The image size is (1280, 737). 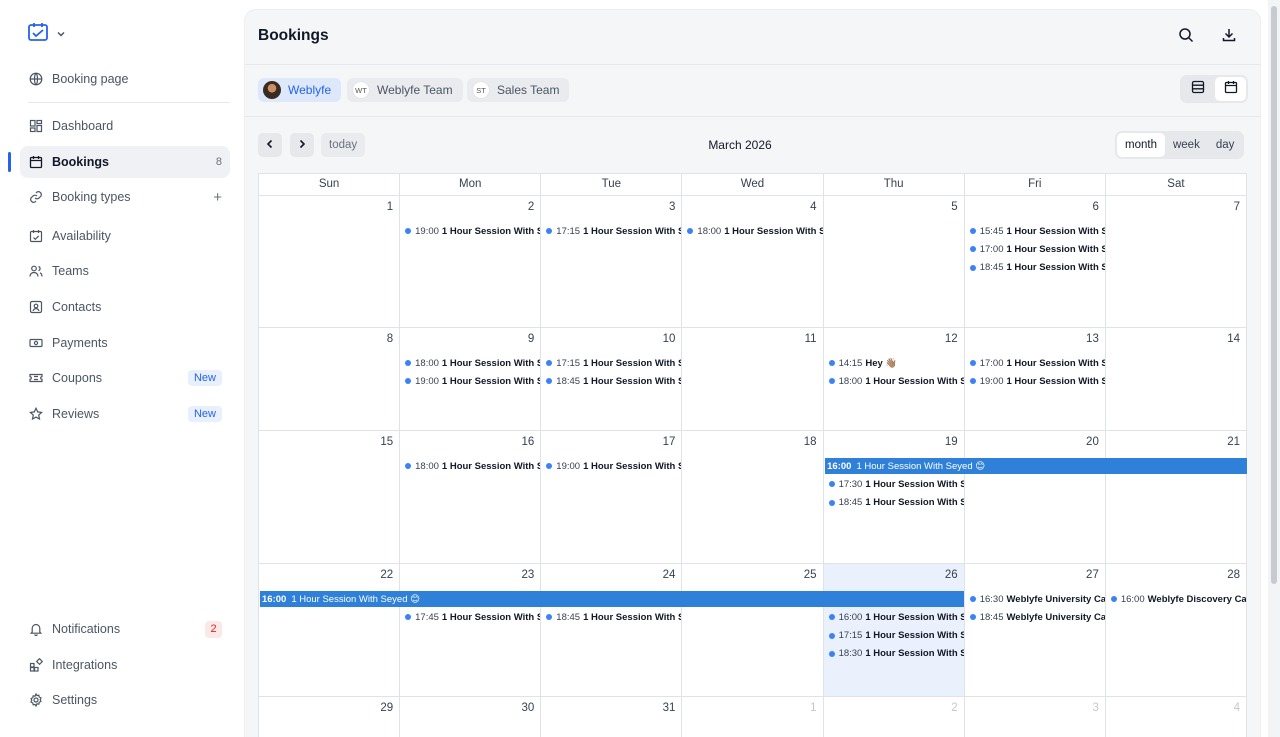 I want to click on day-cell: 28 16:00 Weblyfe Discovery Ca, so click(x=1175, y=630).